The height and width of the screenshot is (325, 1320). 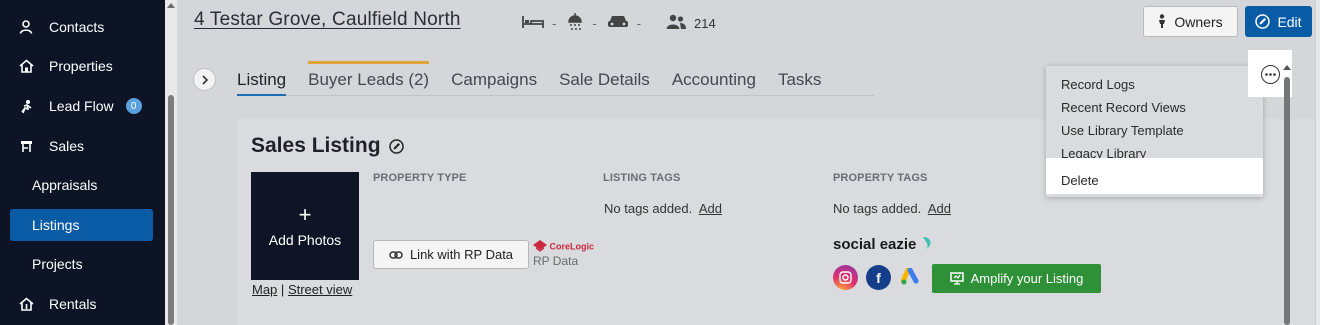 I want to click on listing-tags-header: LISTING TAGS, so click(x=642, y=178).